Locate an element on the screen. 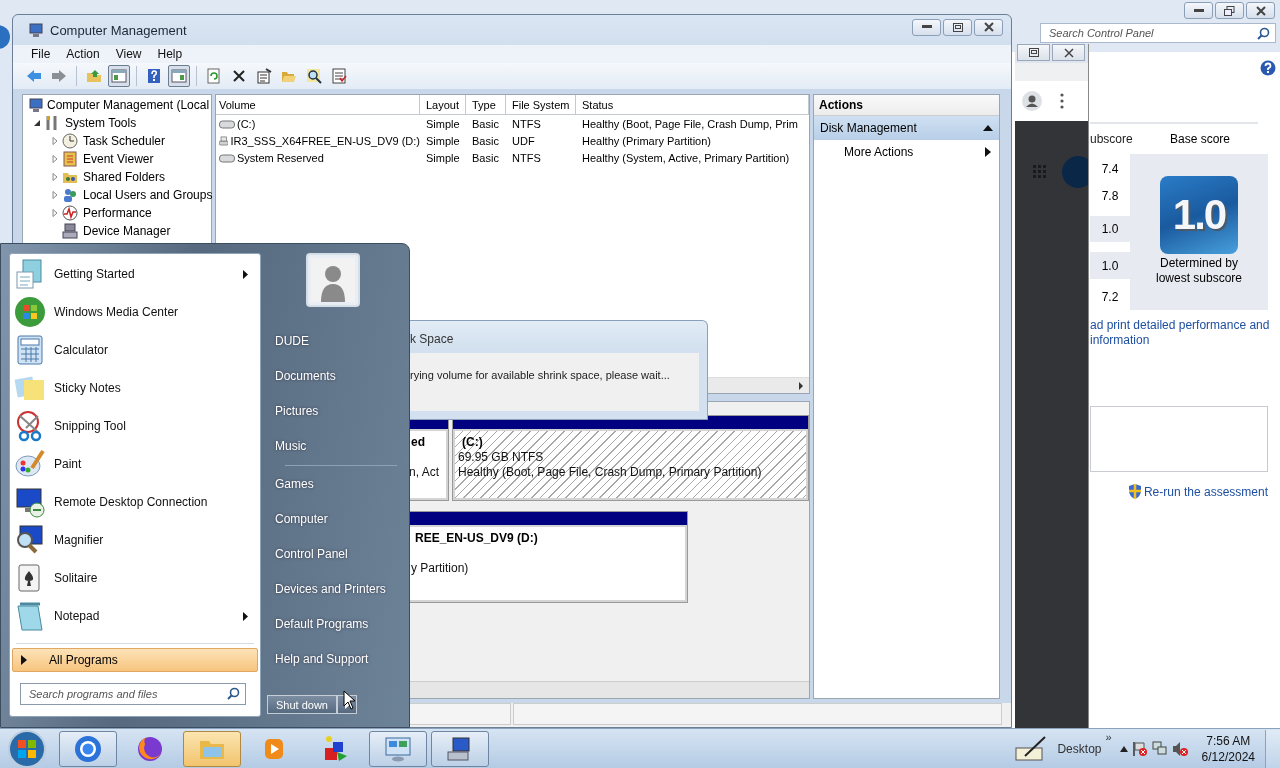 This screenshot has height=768, width=1280. details-link: information is located at coordinates (1185, 340).